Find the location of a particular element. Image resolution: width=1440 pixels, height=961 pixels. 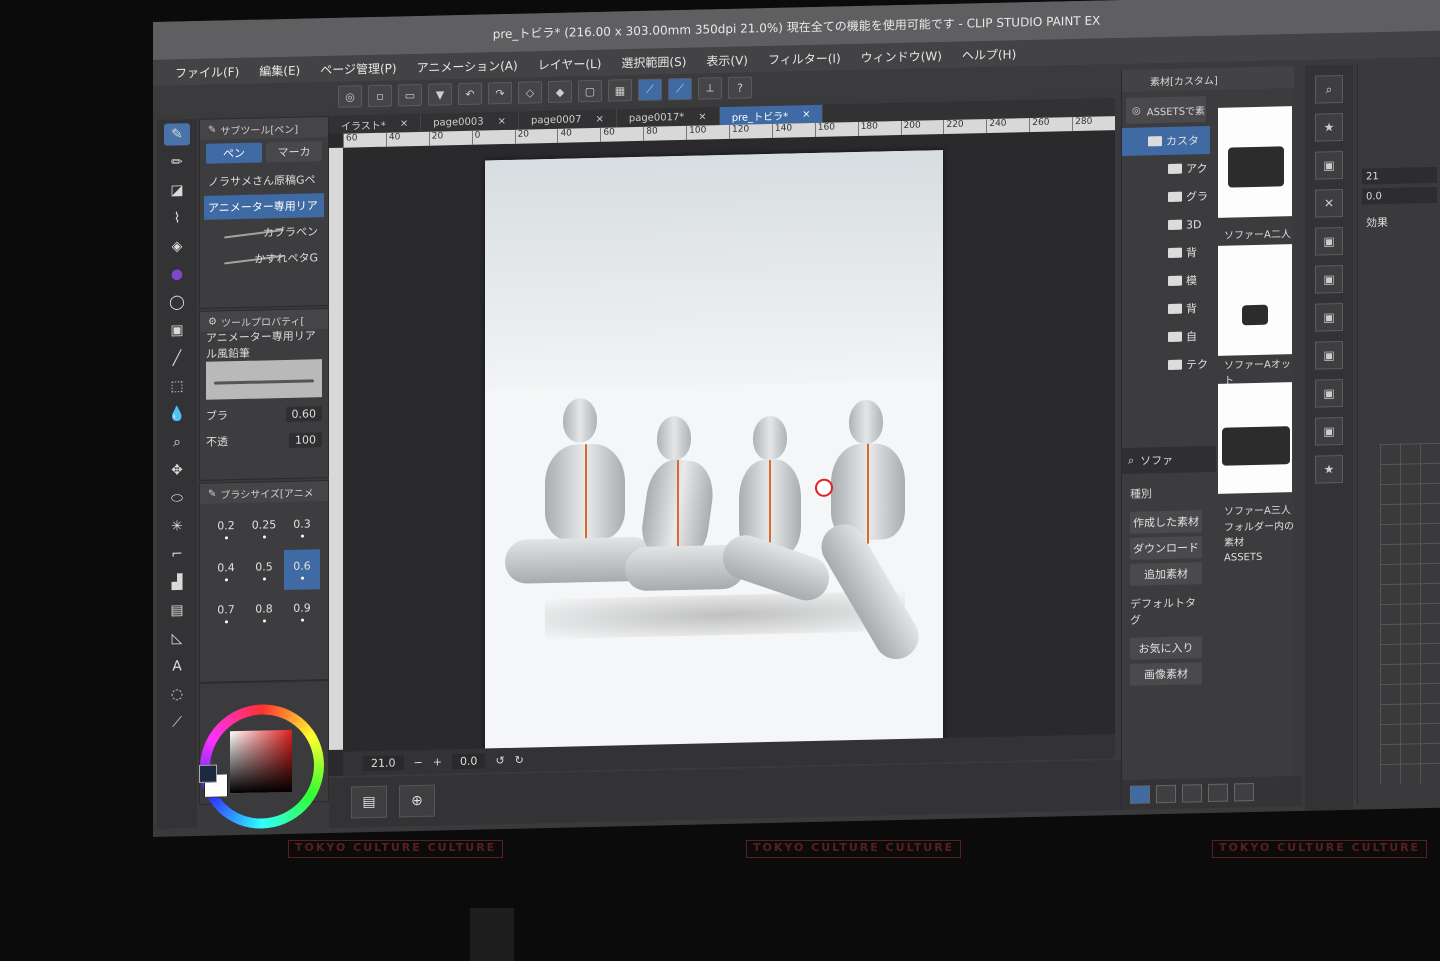

clip-studio-icon: ◎ is located at coordinates (350, 96).